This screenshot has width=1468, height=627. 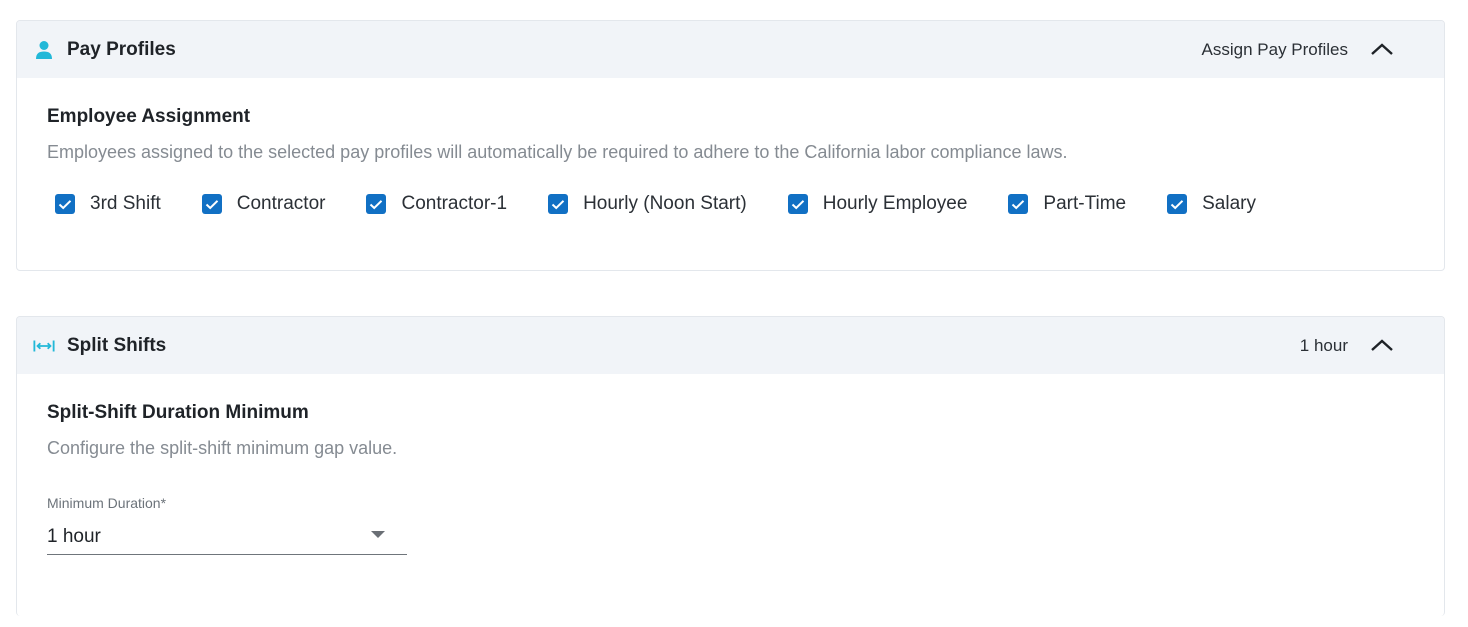 I want to click on split-shift-duration-title: Split-Shift Duration Minimum, so click(x=178, y=412).